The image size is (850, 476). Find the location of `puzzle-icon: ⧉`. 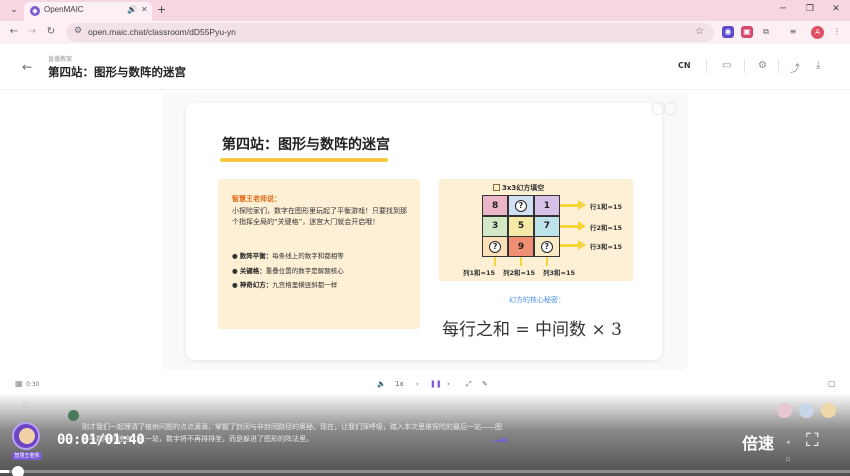

puzzle-icon: ⧉ is located at coordinates (766, 32).